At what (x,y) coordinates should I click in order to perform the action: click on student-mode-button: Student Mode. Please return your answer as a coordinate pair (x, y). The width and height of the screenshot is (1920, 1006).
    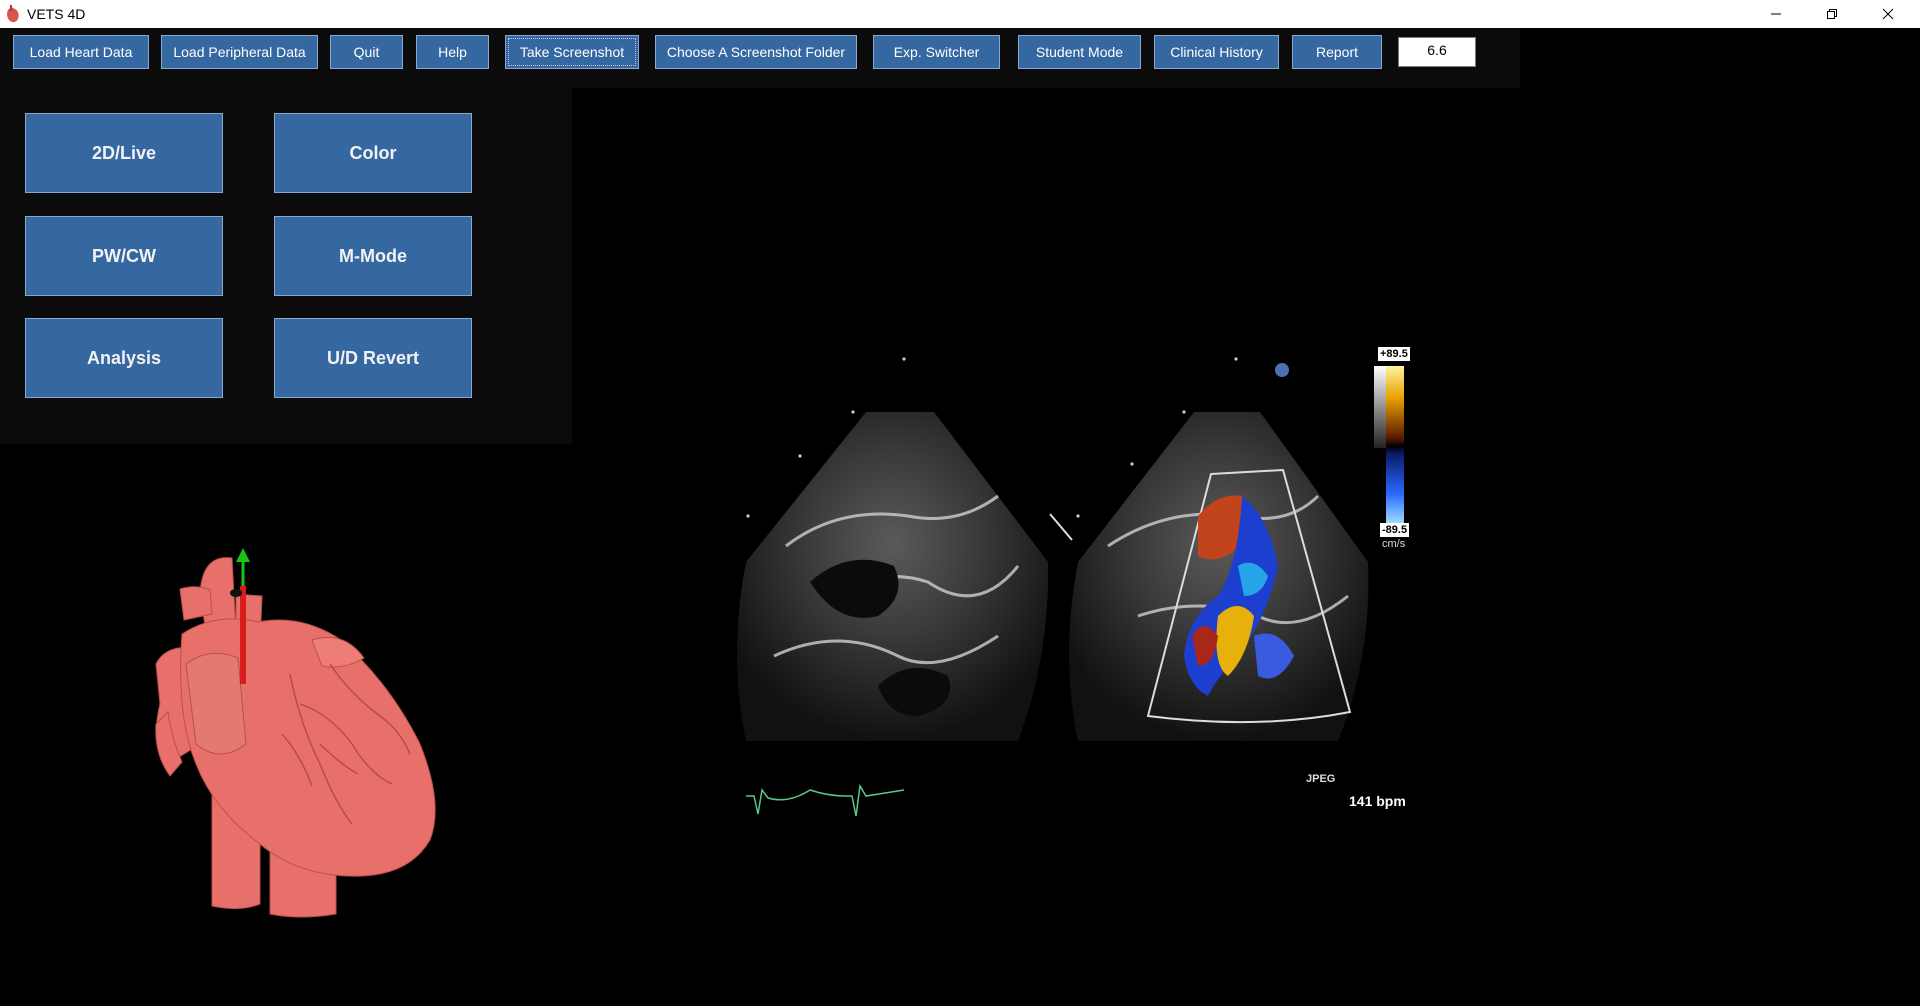
    Looking at the image, I should click on (1079, 52).